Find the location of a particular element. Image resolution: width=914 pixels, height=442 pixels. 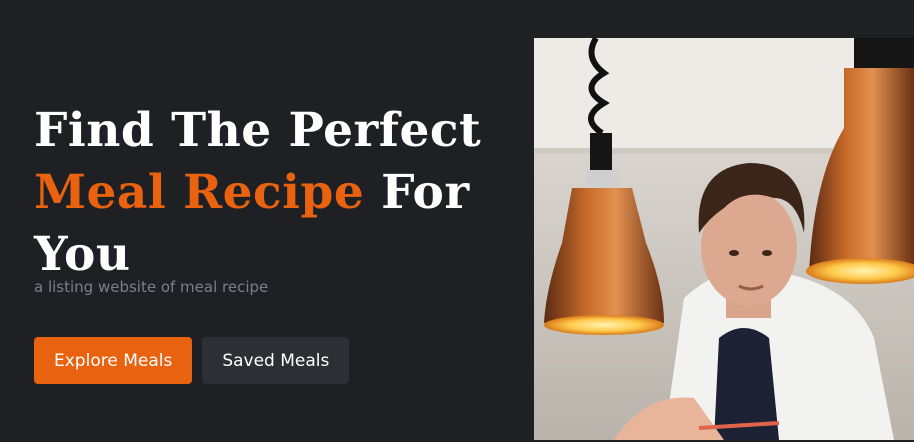

title-line-3: You is located at coordinates (82, 254).